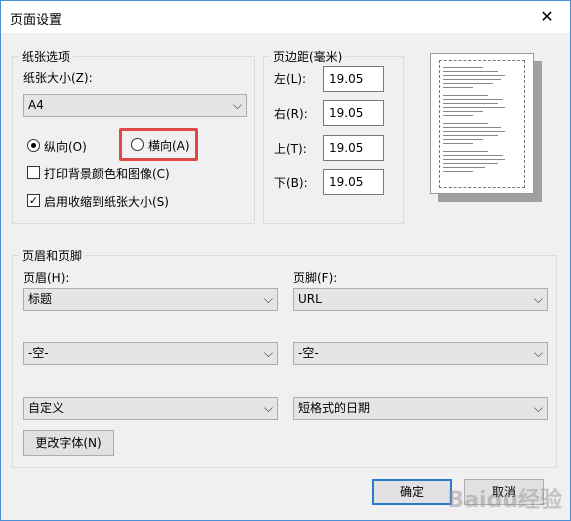 The height and width of the screenshot is (521, 571). What do you see at coordinates (290, 79) in the screenshot?
I see `margin-left-label: 左(L):` at bounding box center [290, 79].